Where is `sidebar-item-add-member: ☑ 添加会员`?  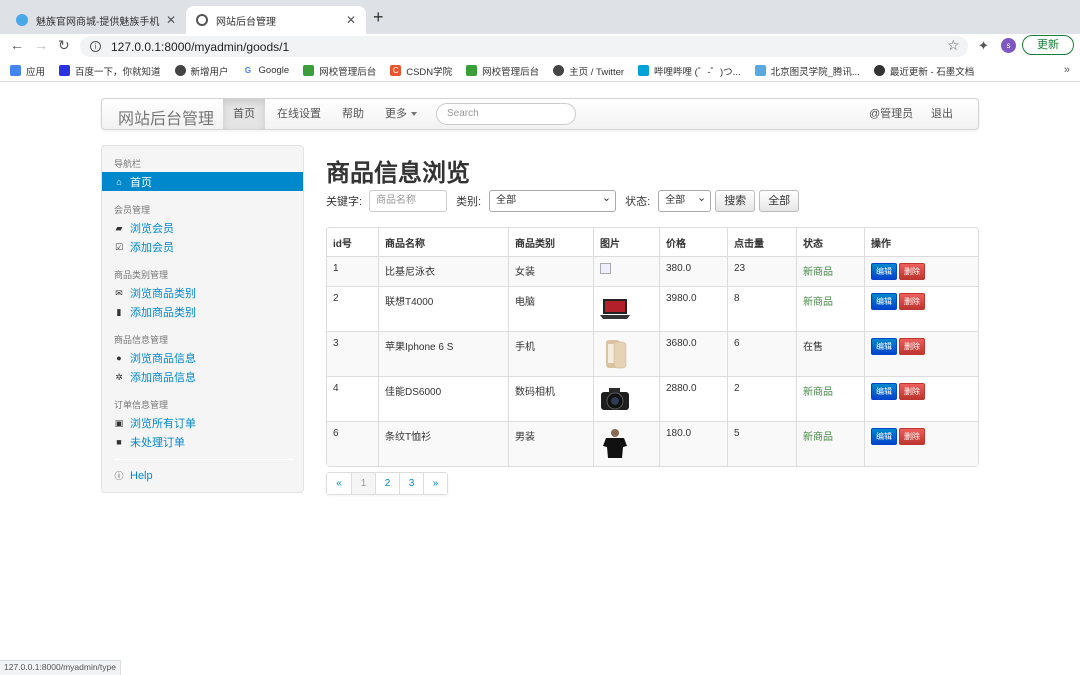 sidebar-item-add-member: ☑ 添加会员 is located at coordinates (144, 247).